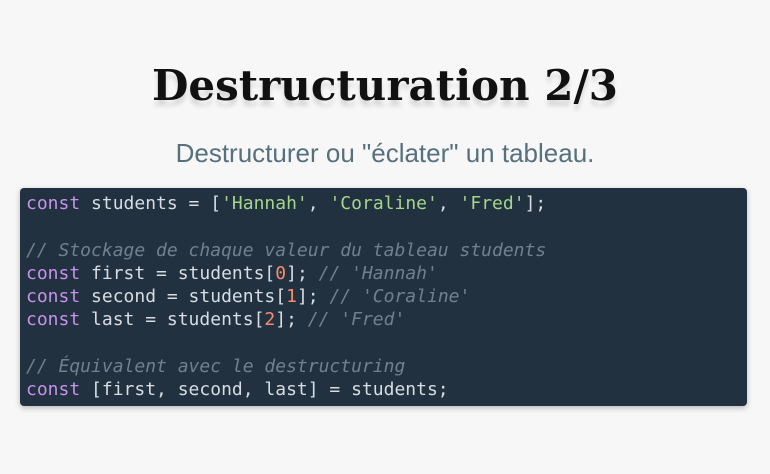  Describe the element at coordinates (492, 203) in the screenshot. I see `code-string: 'Fred'` at that location.